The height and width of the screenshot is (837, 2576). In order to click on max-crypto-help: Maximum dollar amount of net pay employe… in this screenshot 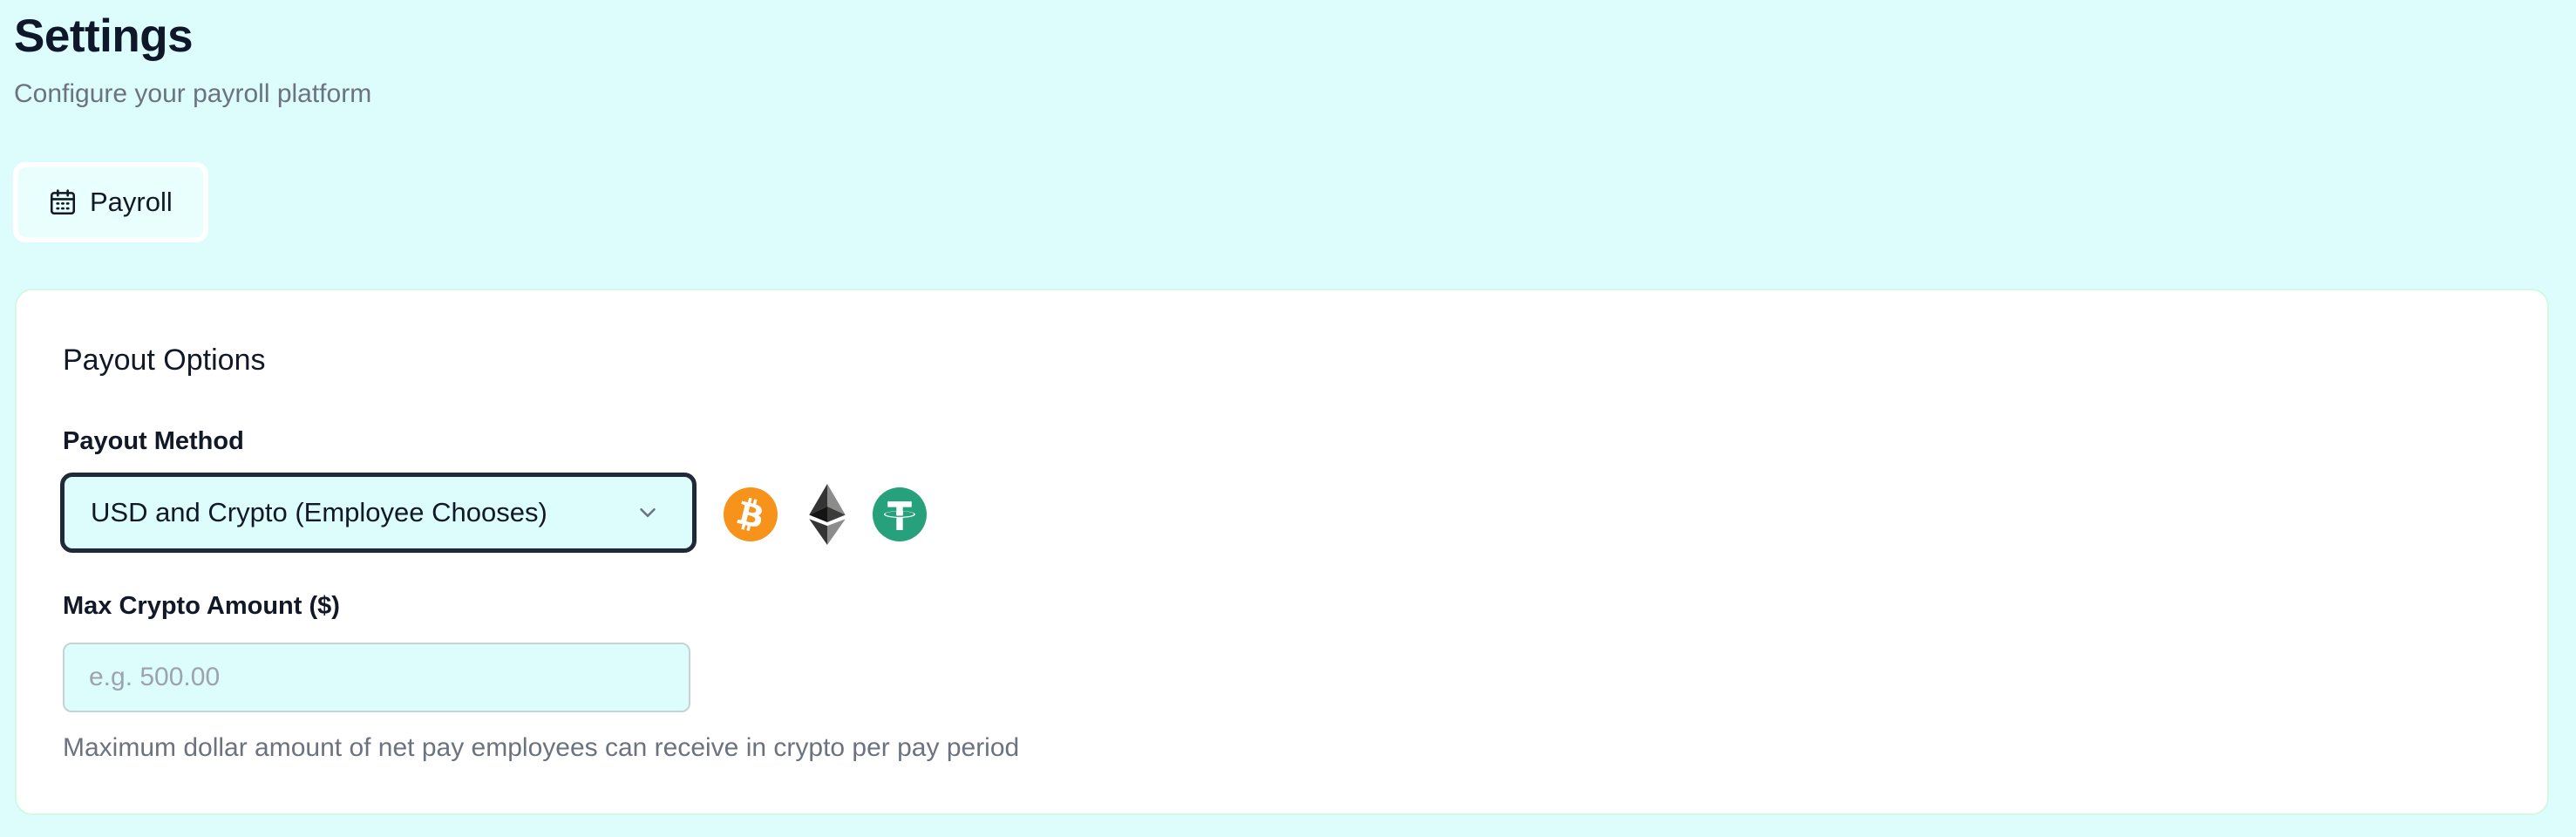, I will do `click(541, 747)`.